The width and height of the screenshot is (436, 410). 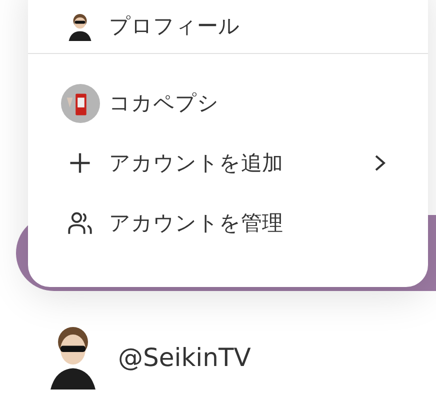 What do you see at coordinates (184, 357) in the screenshot?
I see `channel-handle: @SeikinTV` at bounding box center [184, 357].